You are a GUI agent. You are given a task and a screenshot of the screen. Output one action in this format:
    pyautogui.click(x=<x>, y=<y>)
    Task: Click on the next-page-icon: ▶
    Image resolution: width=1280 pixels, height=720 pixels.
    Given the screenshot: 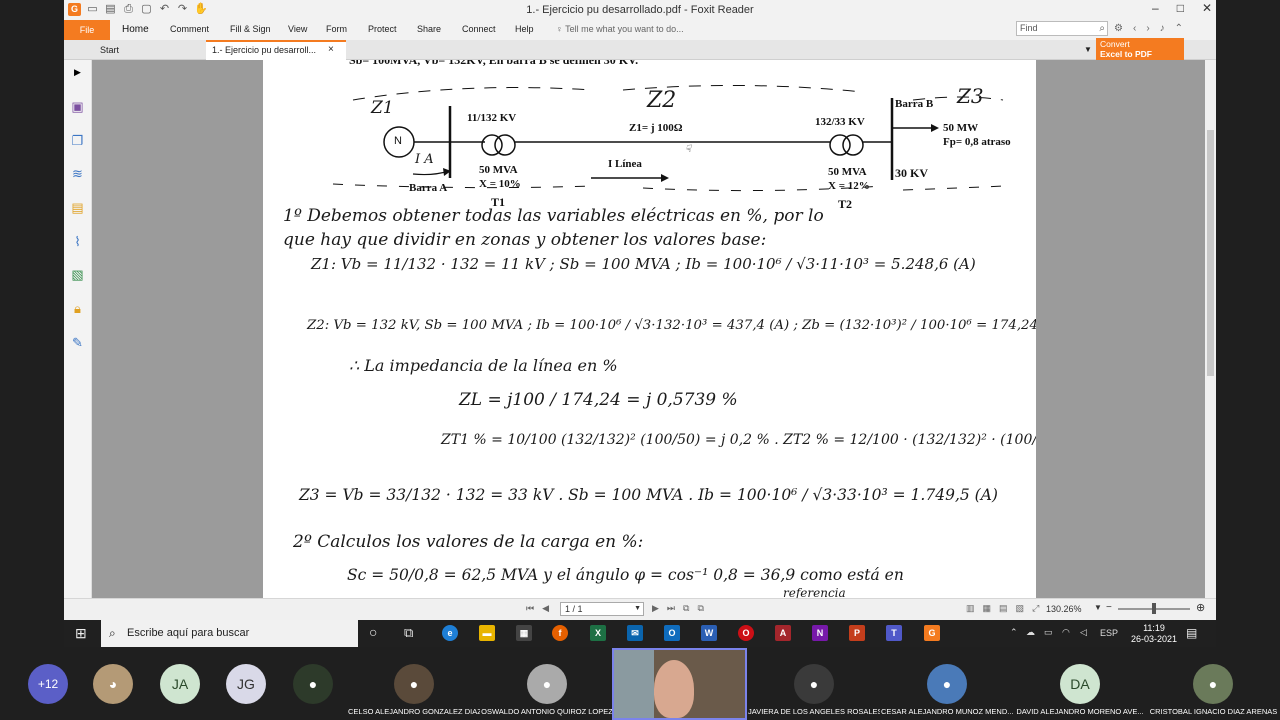 What is the action you would take?
    pyautogui.click(x=655, y=608)
    